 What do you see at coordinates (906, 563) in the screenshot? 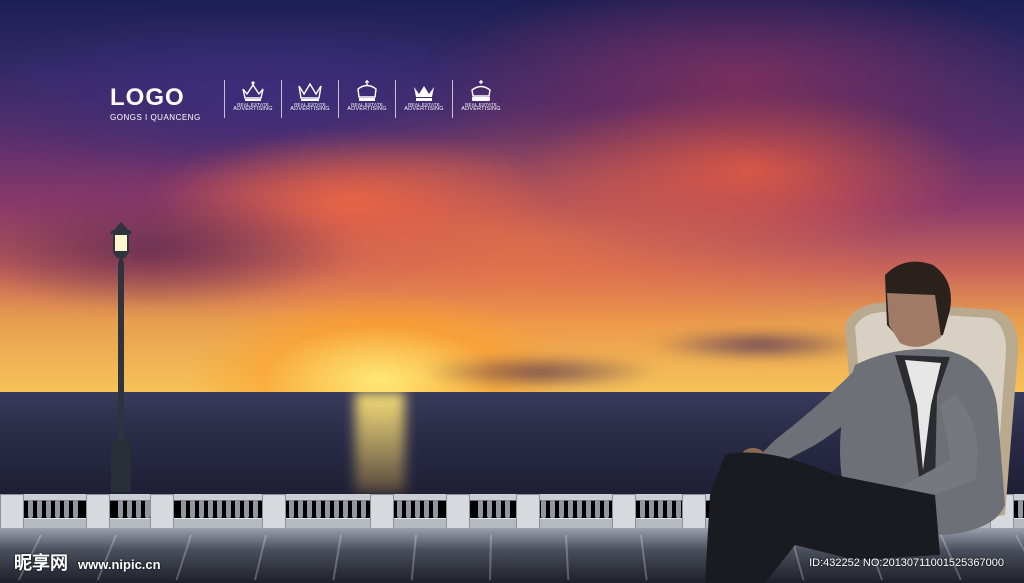
I see `watermark-id: ID:432252 NO:20130711001525367000` at bounding box center [906, 563].